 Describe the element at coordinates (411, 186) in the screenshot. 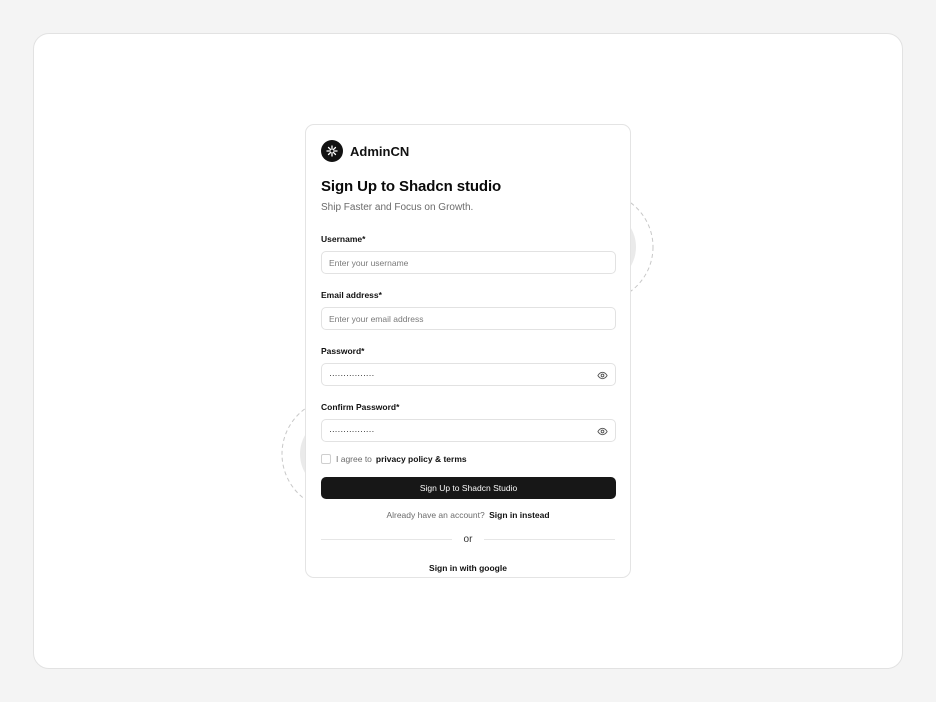

I see `page-title: Sign Up to Shadcn studio` at that location.